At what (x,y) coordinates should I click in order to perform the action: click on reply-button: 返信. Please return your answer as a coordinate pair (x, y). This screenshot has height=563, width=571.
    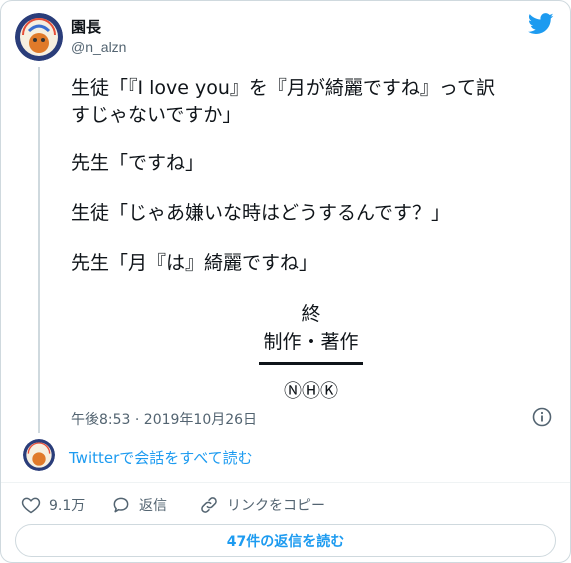
    Looking at the image, I should click on (139, 505).